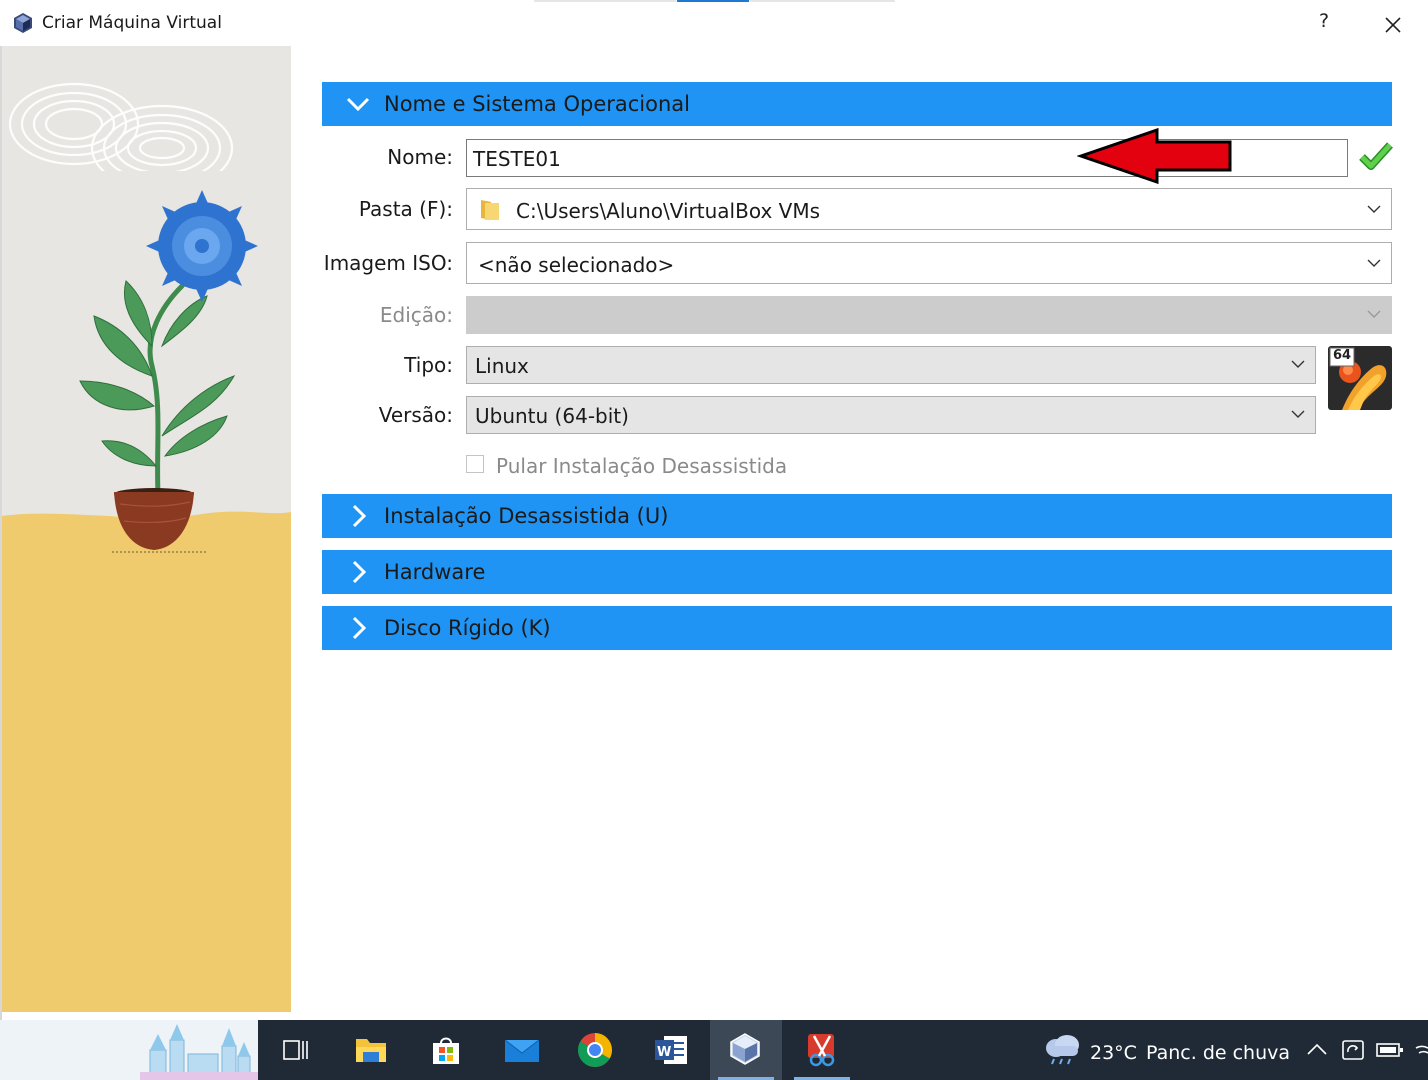 This screenshot has width=1428, height=1080. Describe the element at coordinates (428, 365) in the screenshot. I see `type-label: Tipo:` at that location.